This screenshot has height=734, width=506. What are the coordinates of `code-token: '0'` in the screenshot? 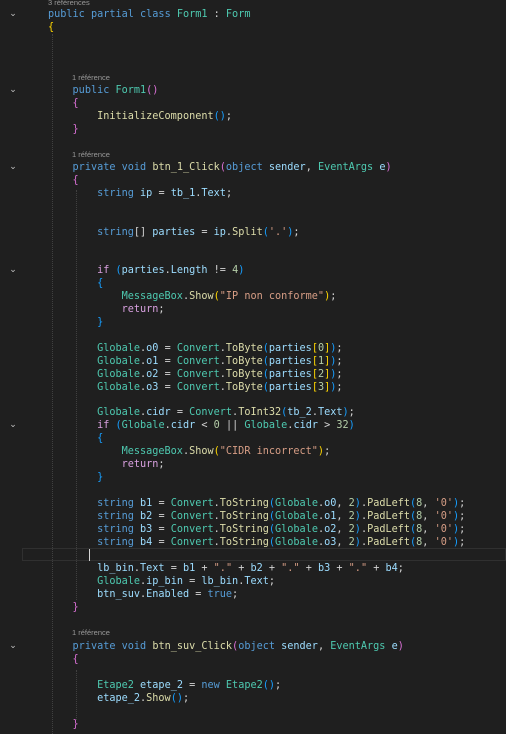 It's located at (443, 503).